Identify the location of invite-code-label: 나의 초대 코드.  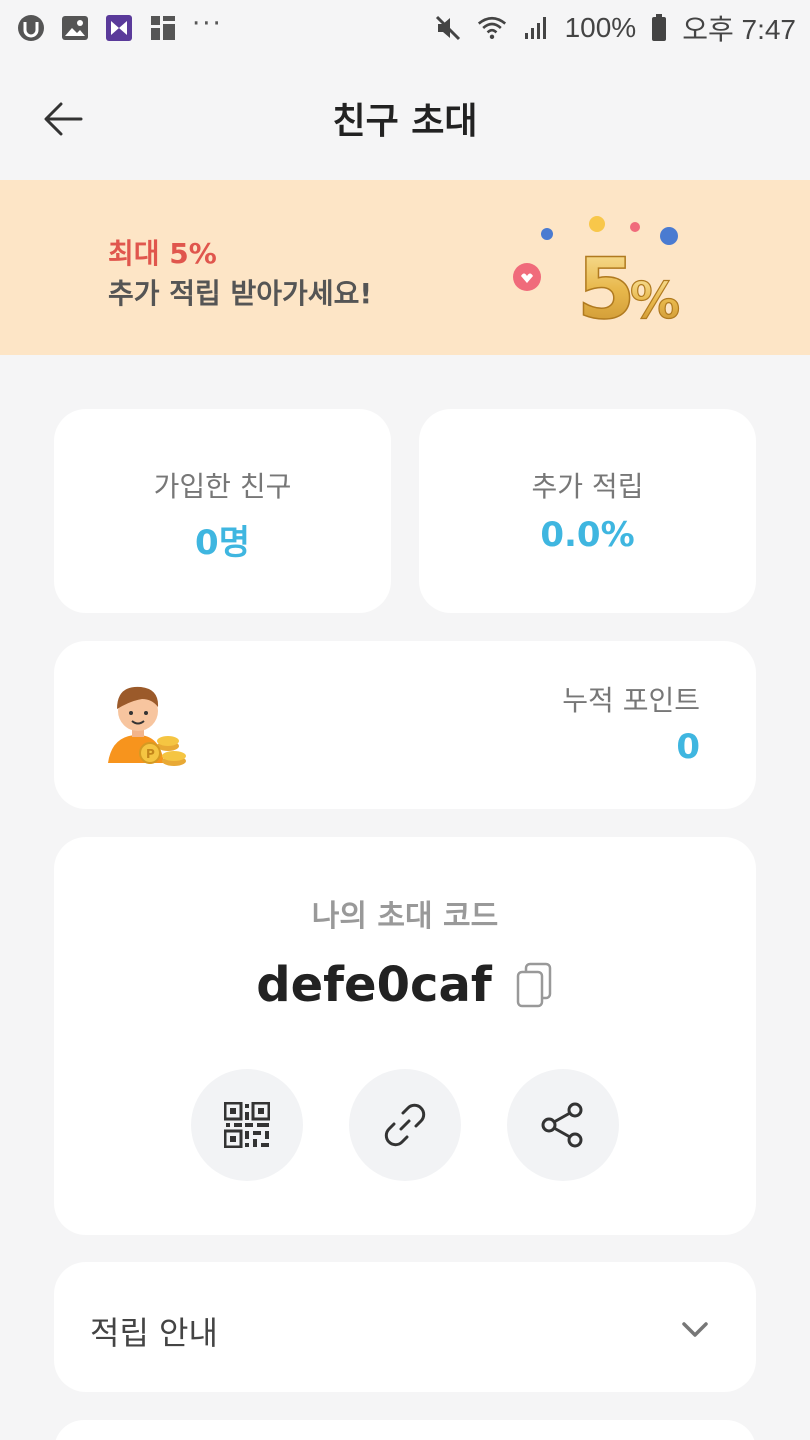
(405, 916).